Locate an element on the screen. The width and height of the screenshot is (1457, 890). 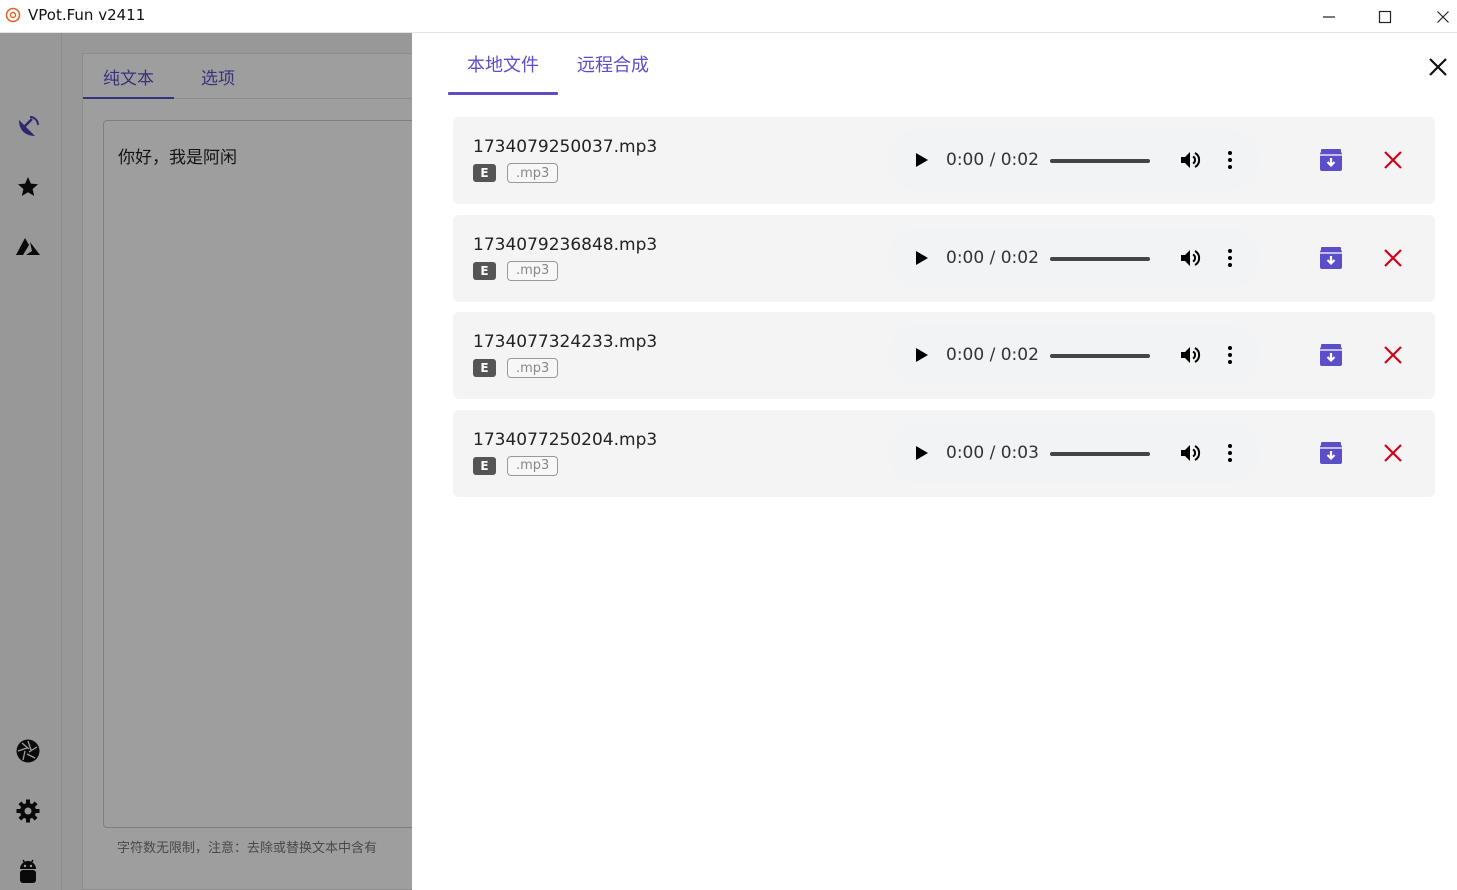
maximize-icon is located at coordinates (1385, 16).